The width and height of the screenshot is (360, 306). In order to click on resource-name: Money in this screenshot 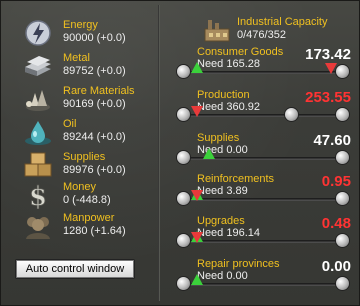, I will do `click(80, 187)`.